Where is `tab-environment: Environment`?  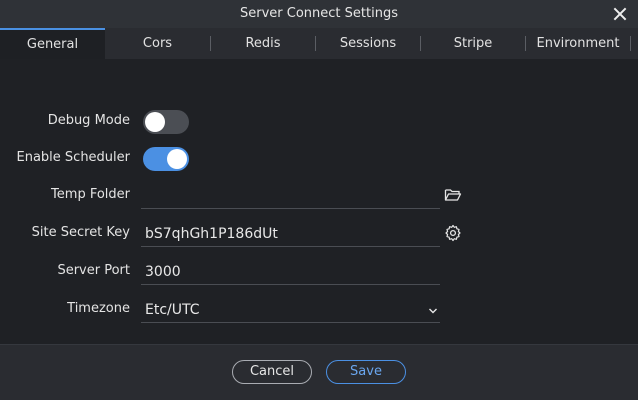
tab-environment: Environment is located at coordinates (578, 43).